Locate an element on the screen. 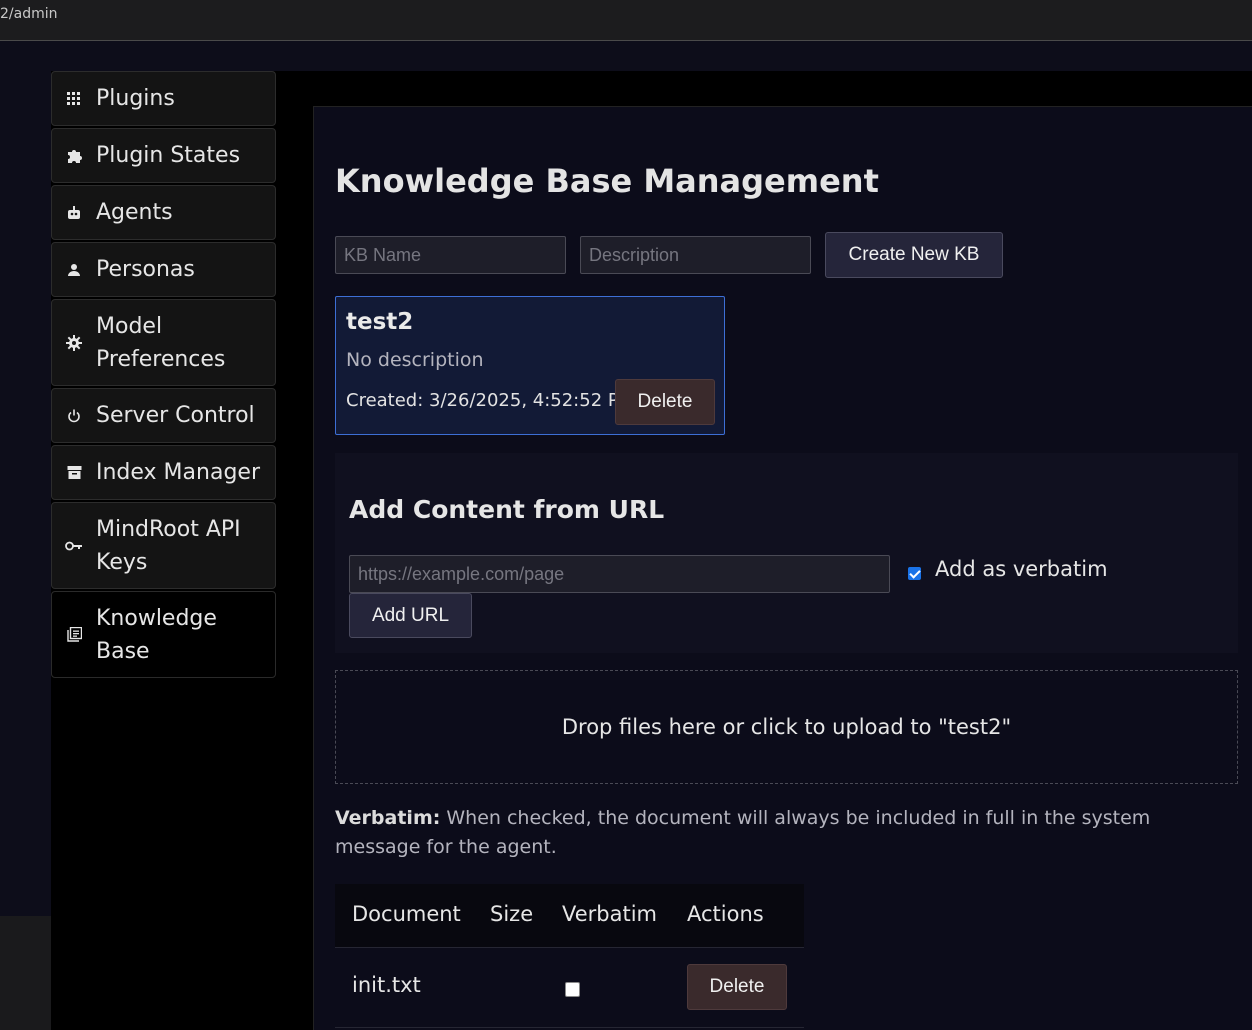 The height and width of the screenshot is (1030, 1252). sidebar-item-index-manager: Index Manager is located at coordinates (163, 472).